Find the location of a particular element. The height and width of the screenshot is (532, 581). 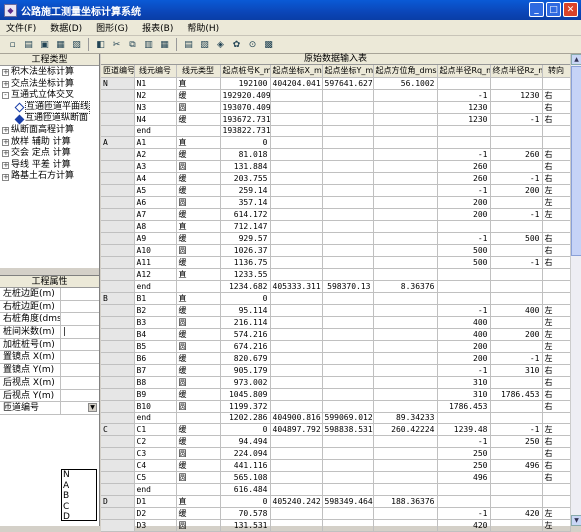

table-cell: B7 is located at coordinates (155, 370).